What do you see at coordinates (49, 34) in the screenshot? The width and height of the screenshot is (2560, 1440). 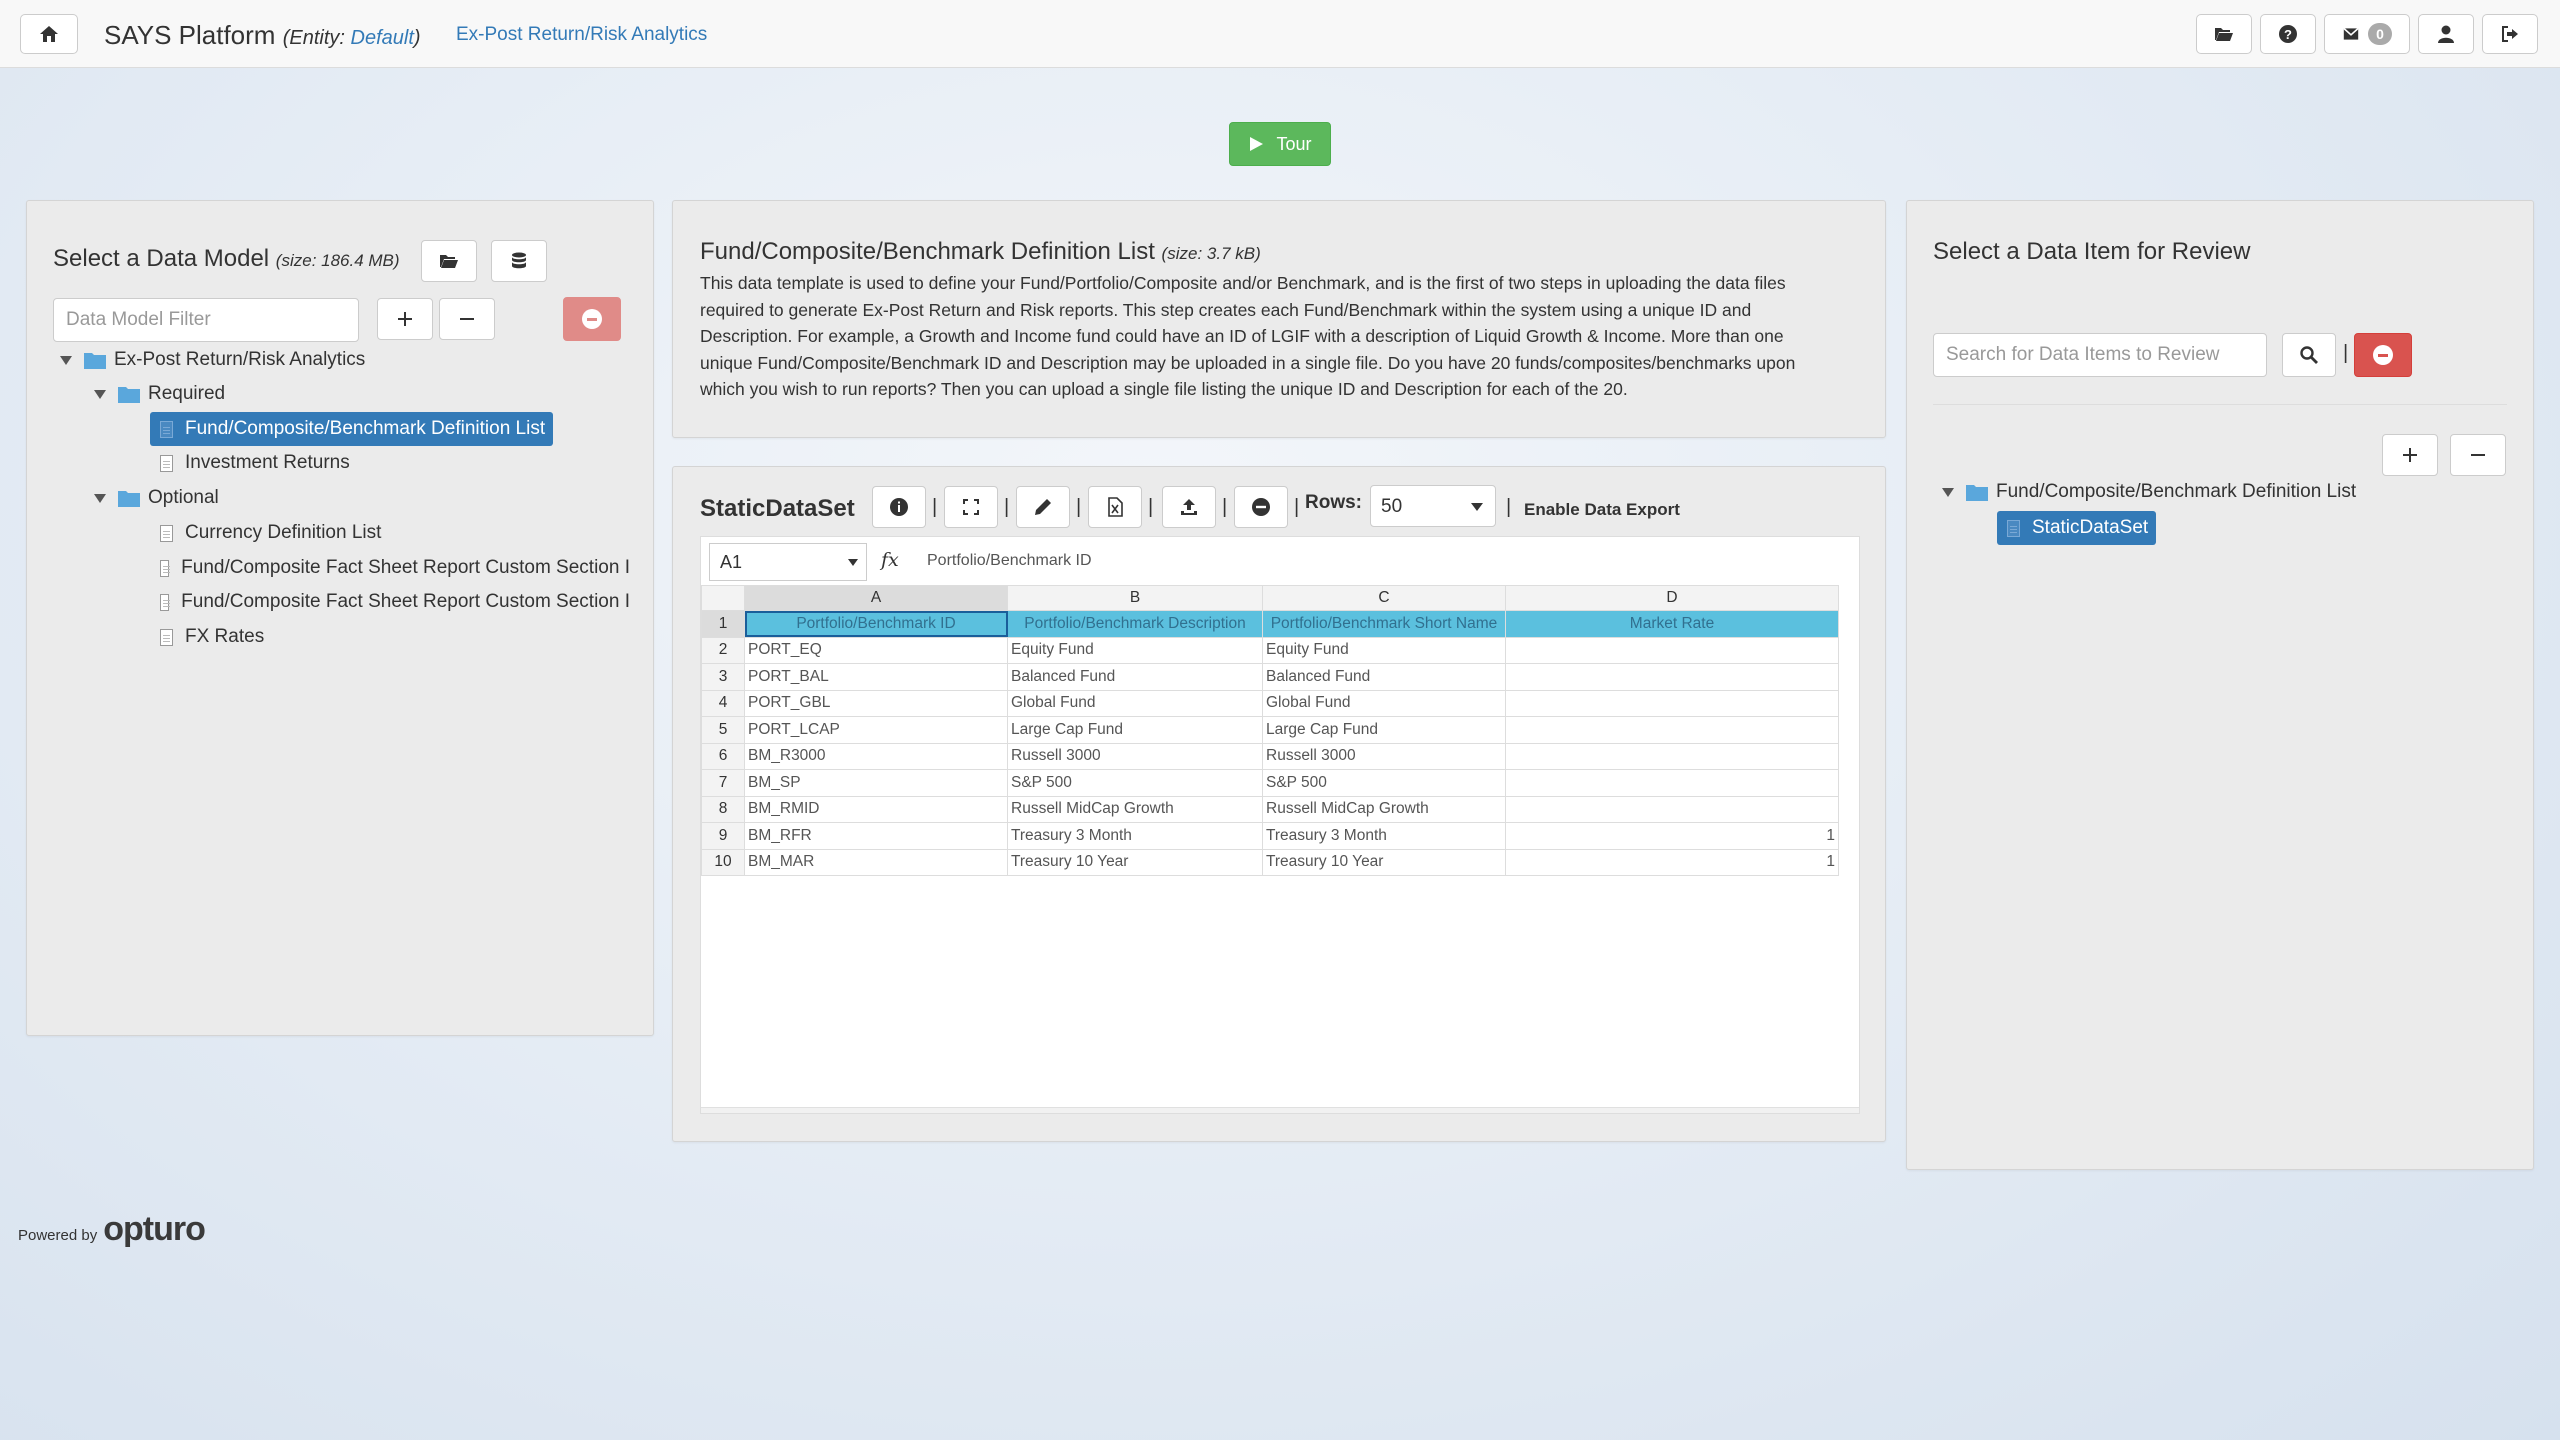 I see `home-button` at bounding box center [49, 34].